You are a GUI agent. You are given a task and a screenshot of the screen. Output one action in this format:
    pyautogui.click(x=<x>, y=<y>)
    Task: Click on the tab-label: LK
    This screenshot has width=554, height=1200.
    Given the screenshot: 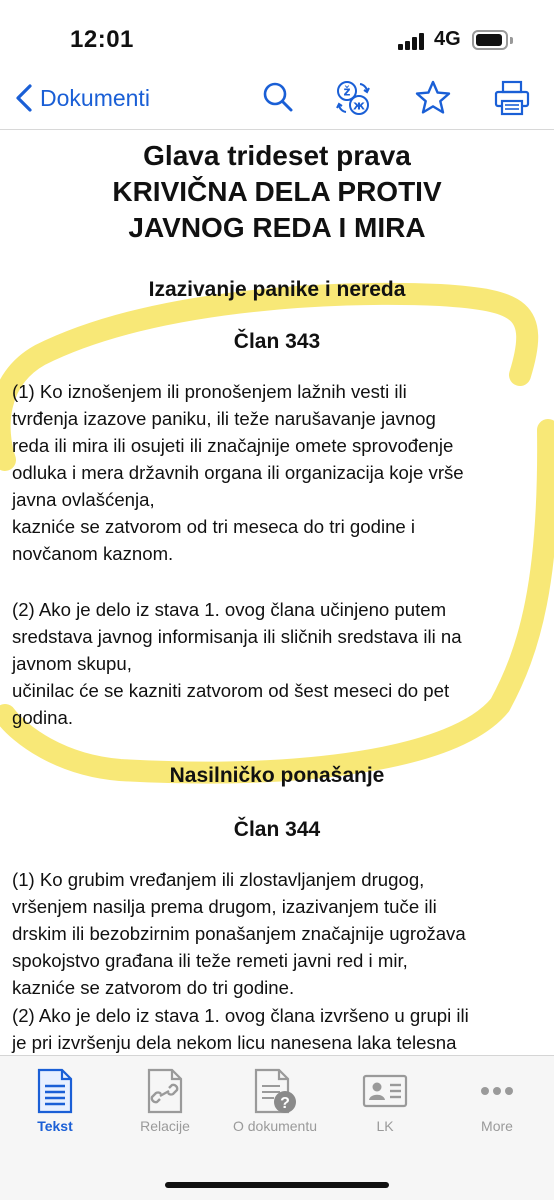 What is the action you would take?
    pyautogui.click(x=385, y=1126)
    